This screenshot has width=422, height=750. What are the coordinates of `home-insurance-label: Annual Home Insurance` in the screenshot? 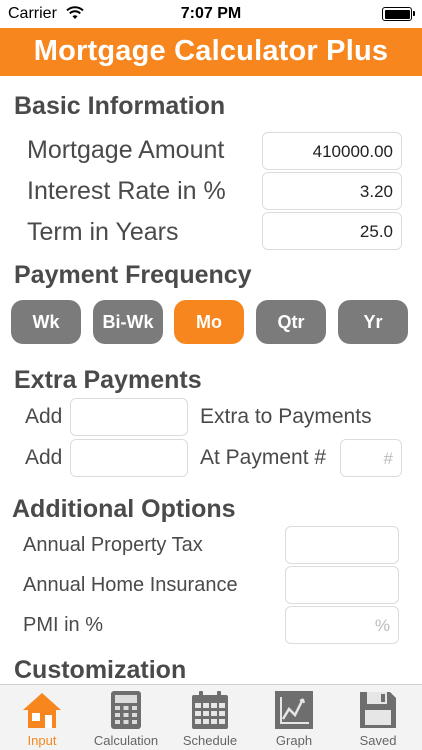 It's located at (130, 585).